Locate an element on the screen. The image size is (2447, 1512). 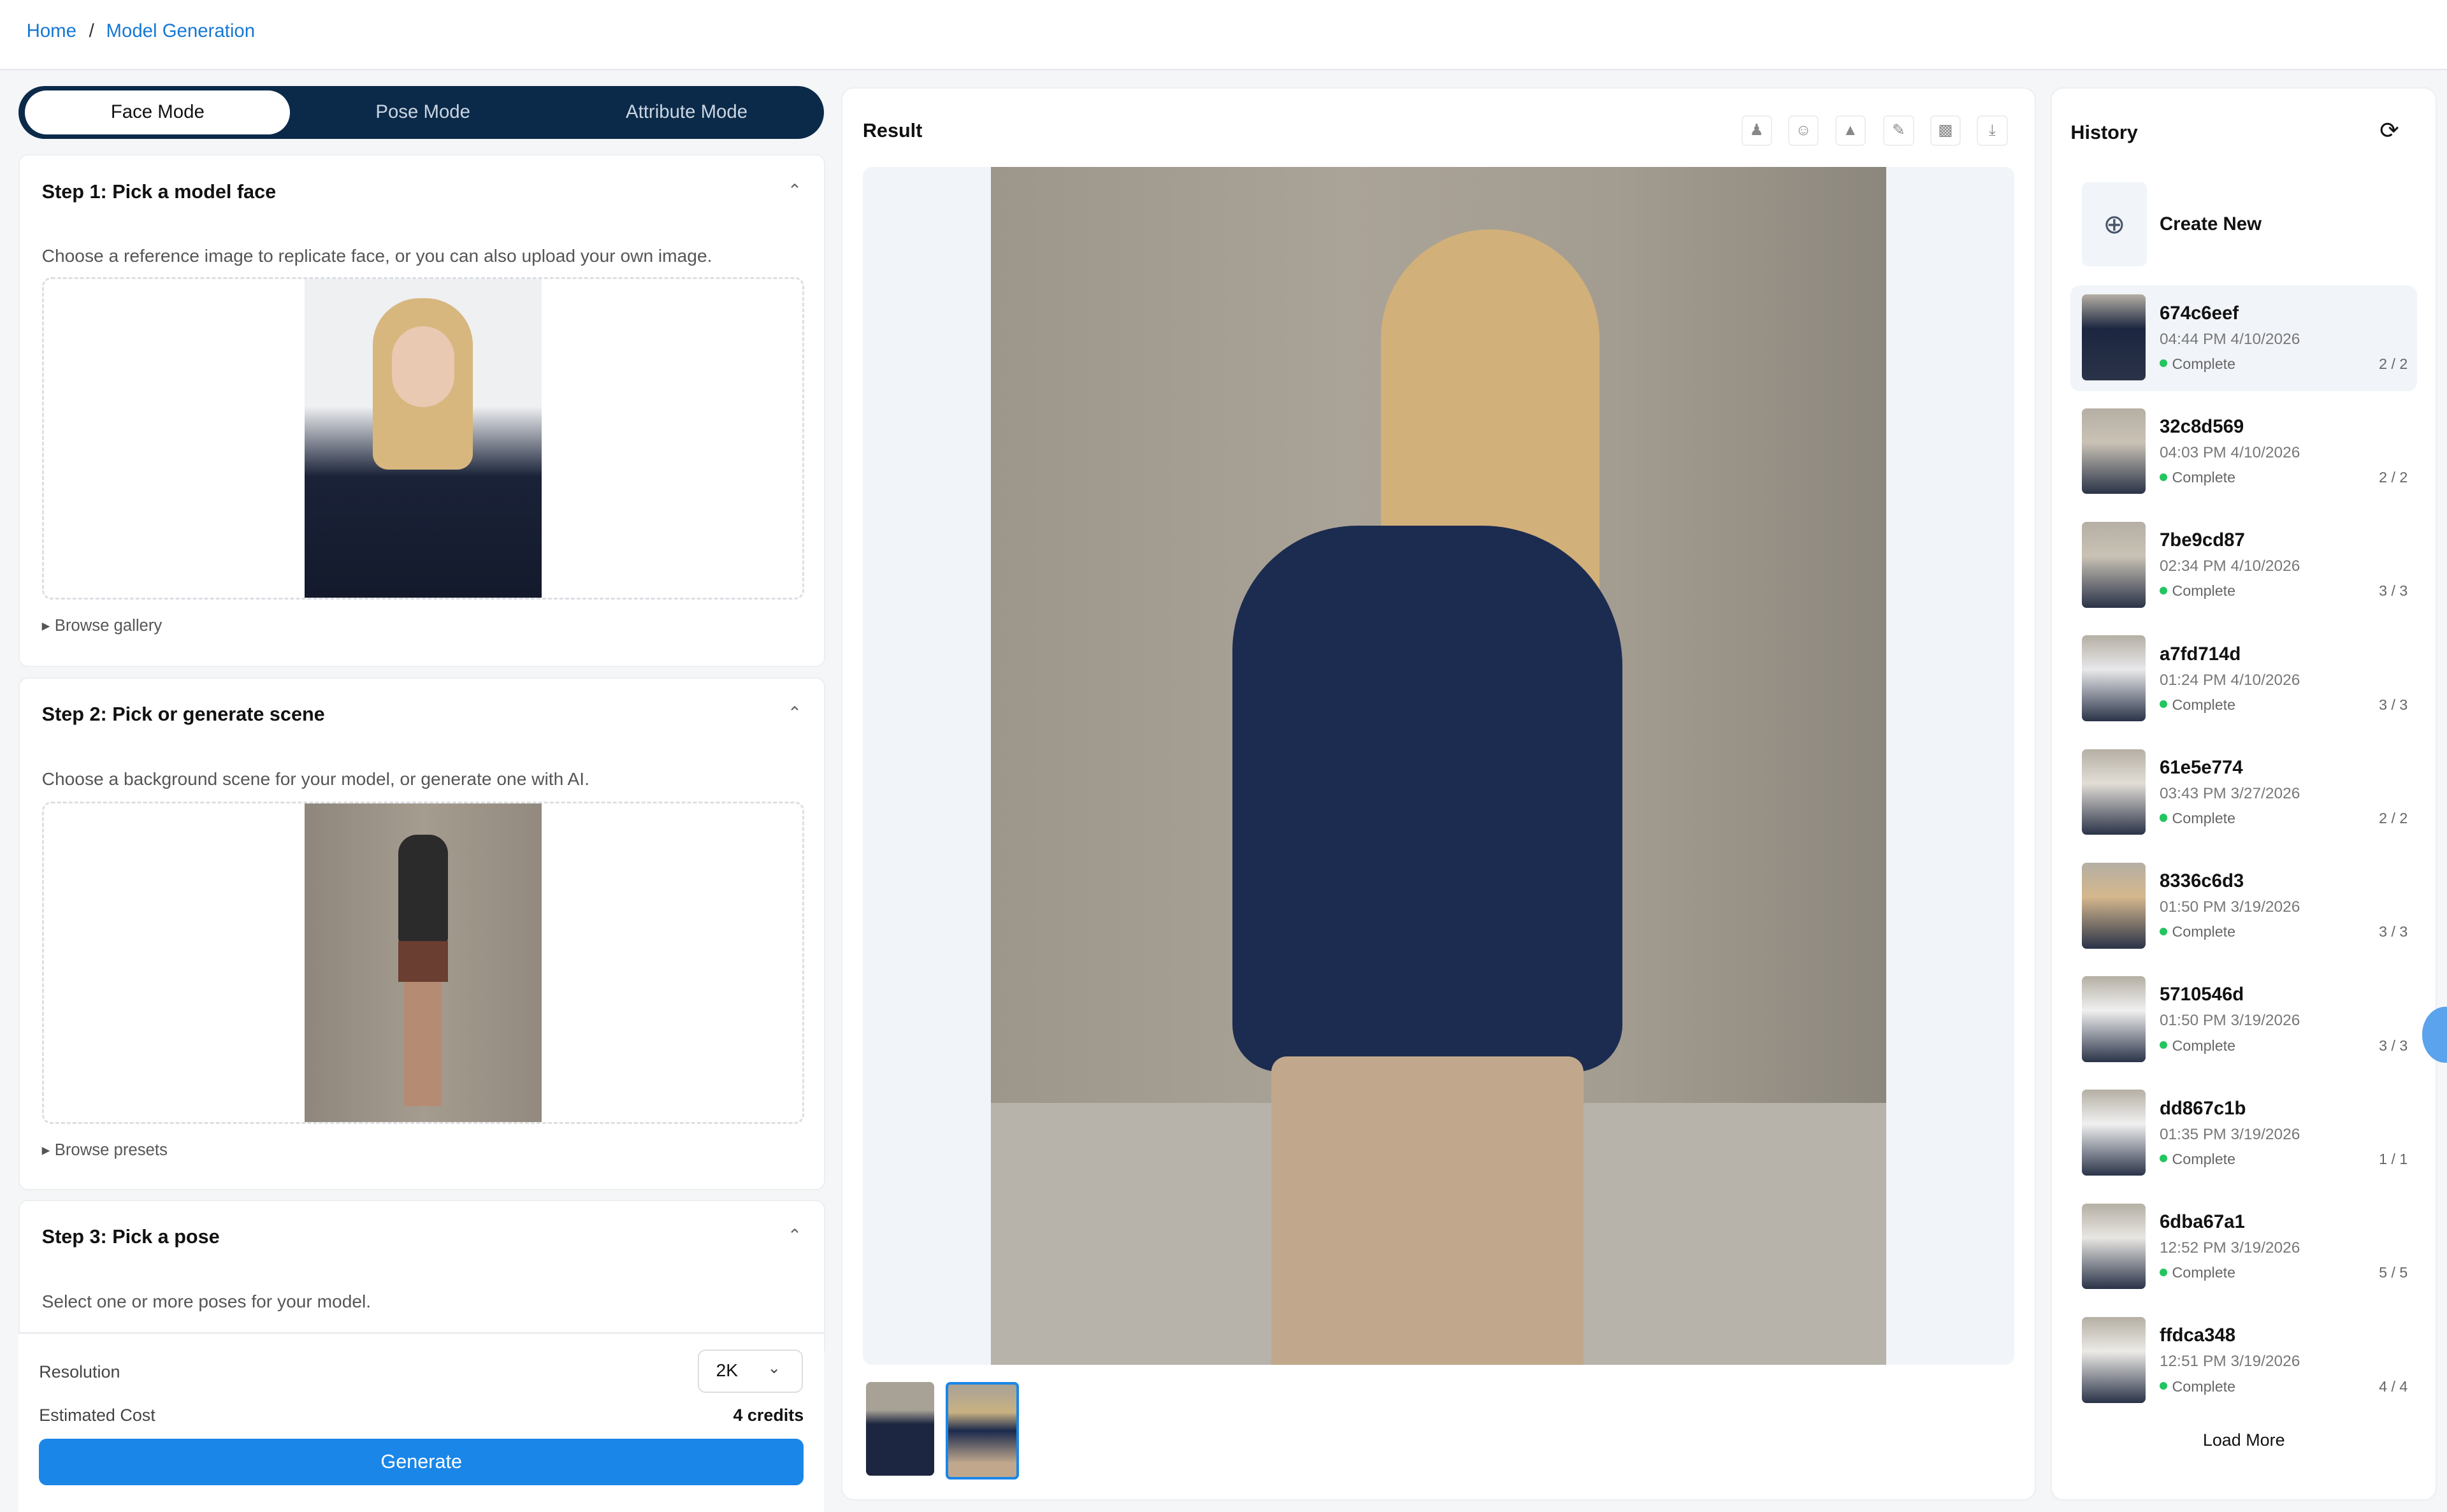
sweater-shape is located at coordinates (1427, 798).